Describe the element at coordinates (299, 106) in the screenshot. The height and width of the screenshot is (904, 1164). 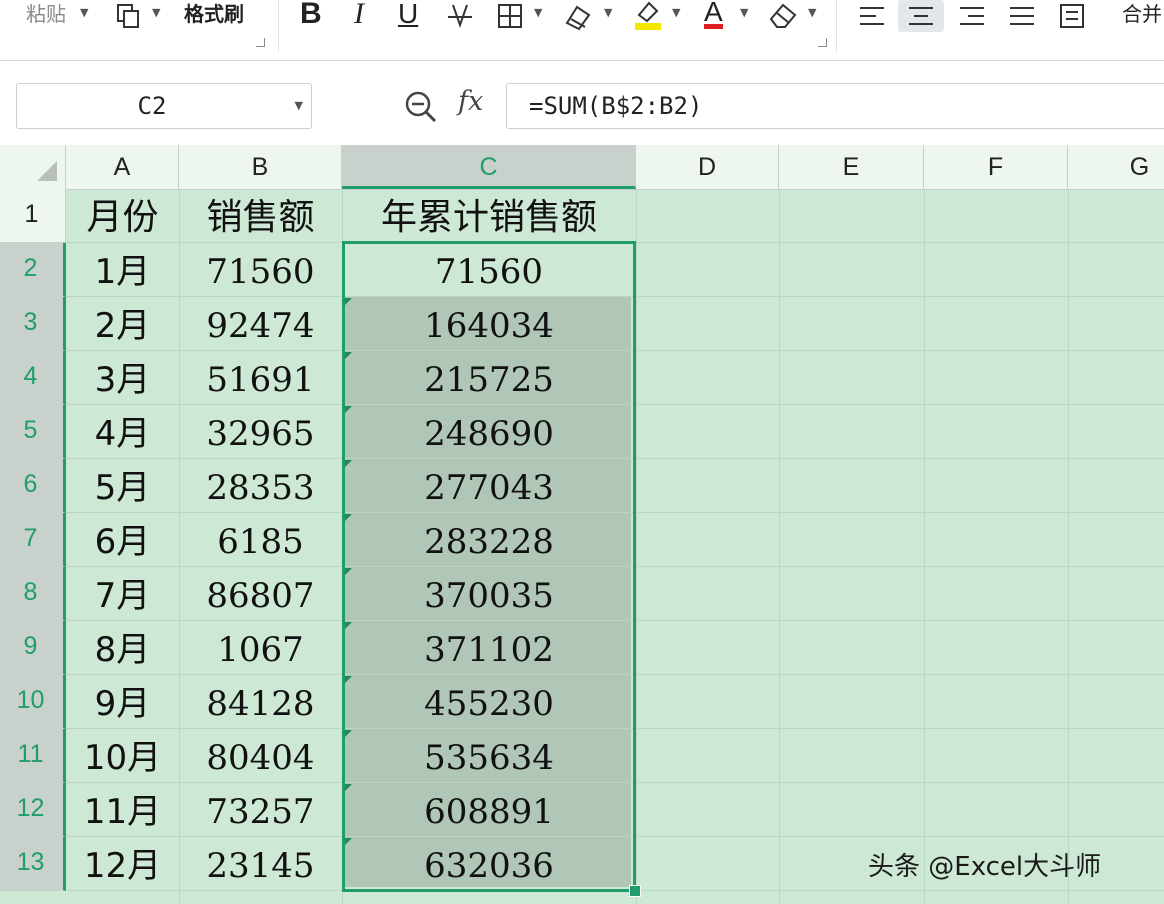
I see `name-box-dropdown-arrow-icon: ▼` at that location.